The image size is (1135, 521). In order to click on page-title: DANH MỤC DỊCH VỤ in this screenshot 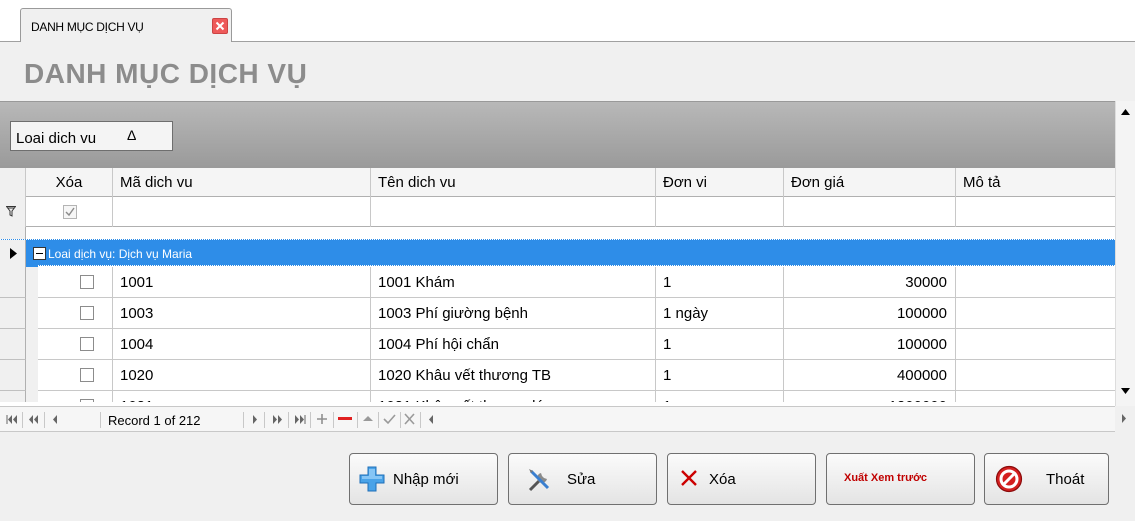, I will do `click(166, 73)`.